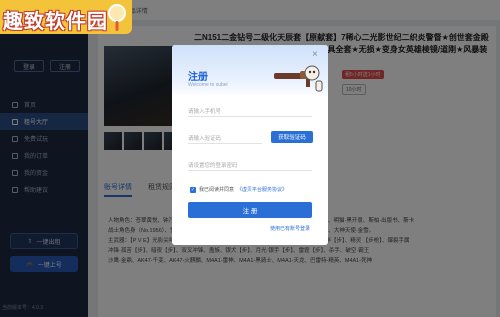 This screenshot has width=500, height=317. I want to click on mascot-gun-icon, so click(298, 78).